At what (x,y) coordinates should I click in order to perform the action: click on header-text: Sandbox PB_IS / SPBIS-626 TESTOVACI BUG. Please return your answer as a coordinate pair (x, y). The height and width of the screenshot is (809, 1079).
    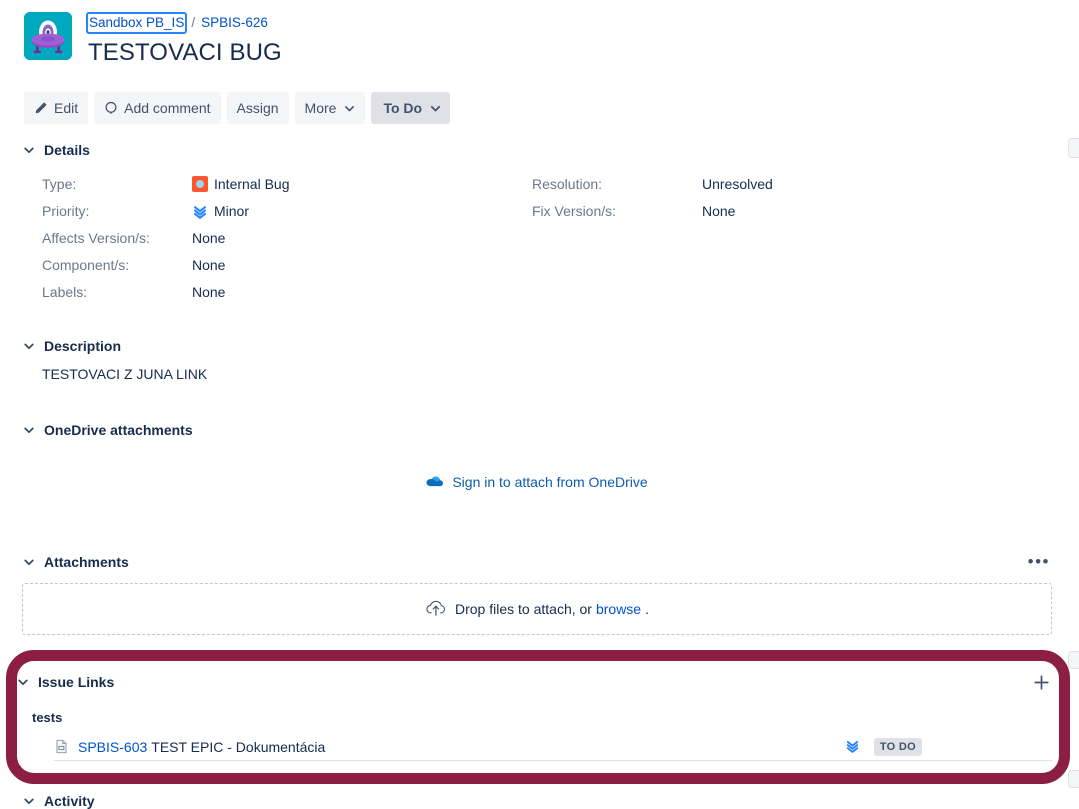
    Looking at the image, I should click on (183, 40).